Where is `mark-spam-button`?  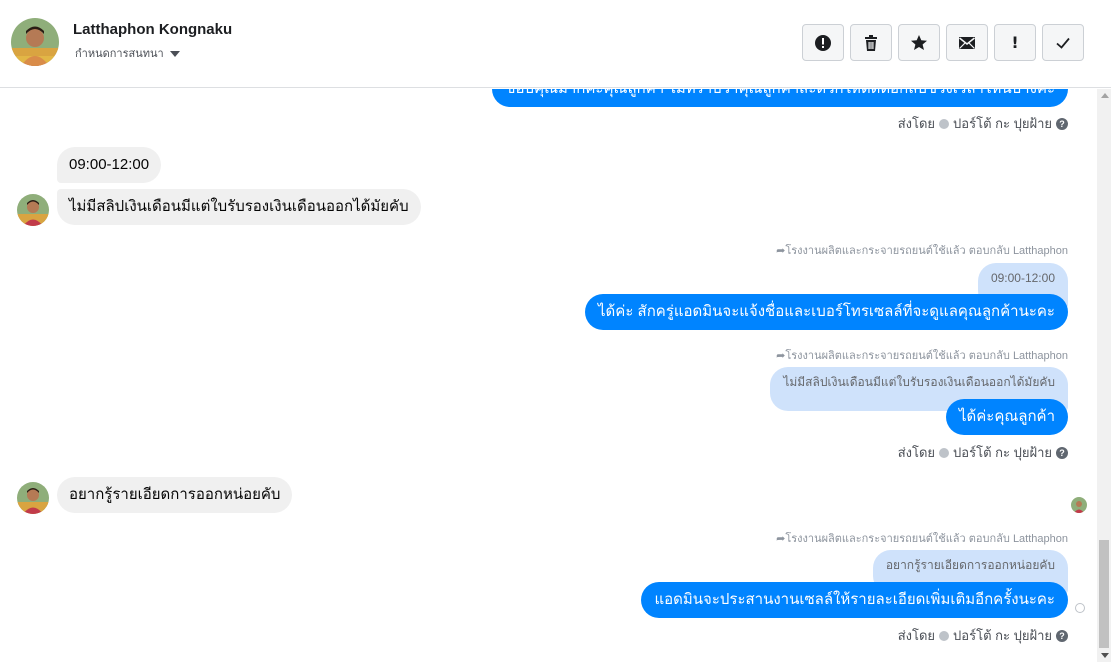 mark-spam-button is located at coordinates (823, 42).